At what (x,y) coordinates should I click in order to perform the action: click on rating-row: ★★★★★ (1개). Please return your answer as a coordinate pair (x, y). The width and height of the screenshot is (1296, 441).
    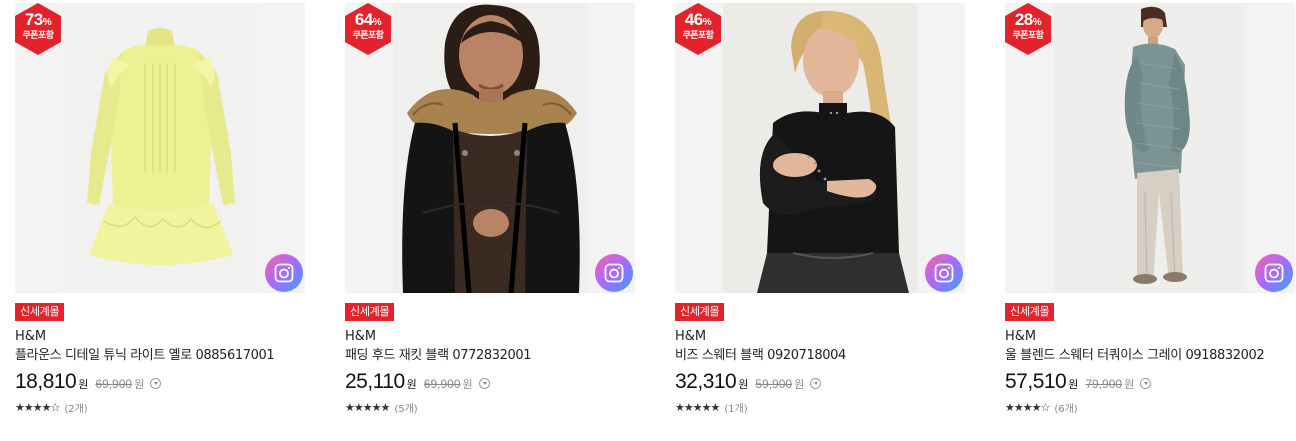
    Looking at the image, I should click on (711, 407).